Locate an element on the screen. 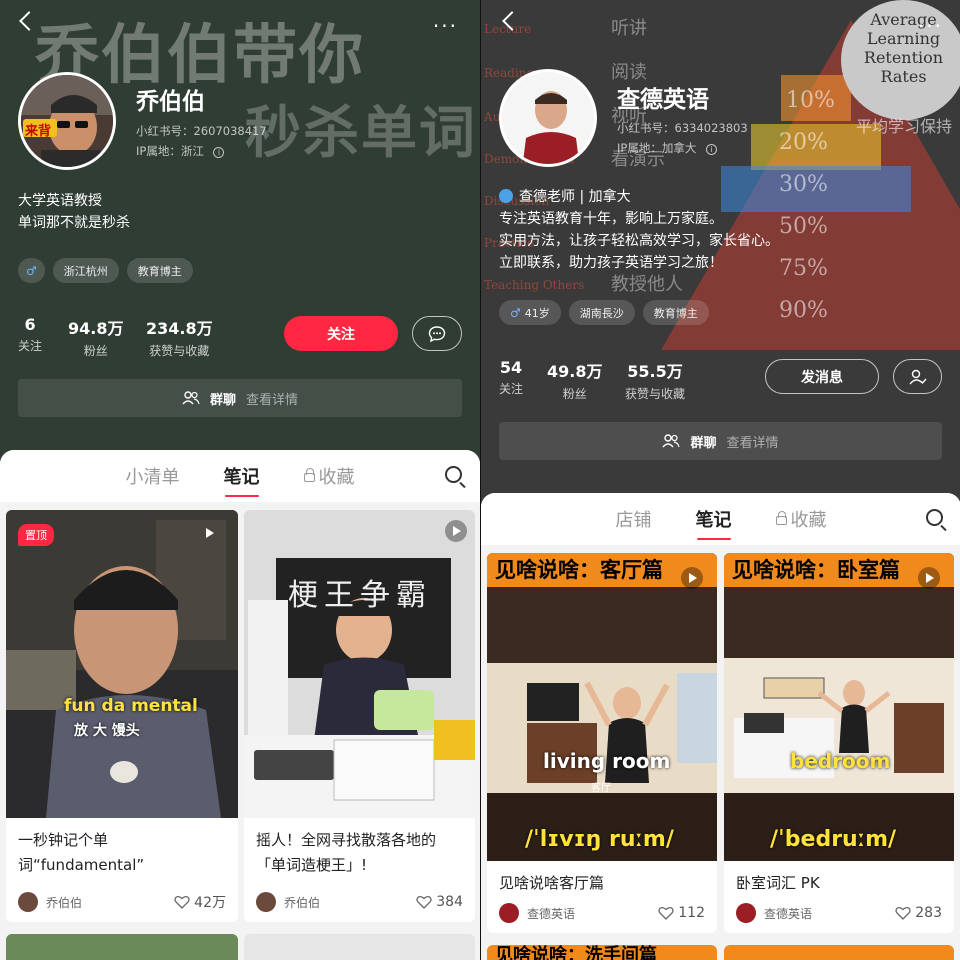 The height and width of the screenshot is (960, 960). like-count: 283 is located at coordinates (918, 913).